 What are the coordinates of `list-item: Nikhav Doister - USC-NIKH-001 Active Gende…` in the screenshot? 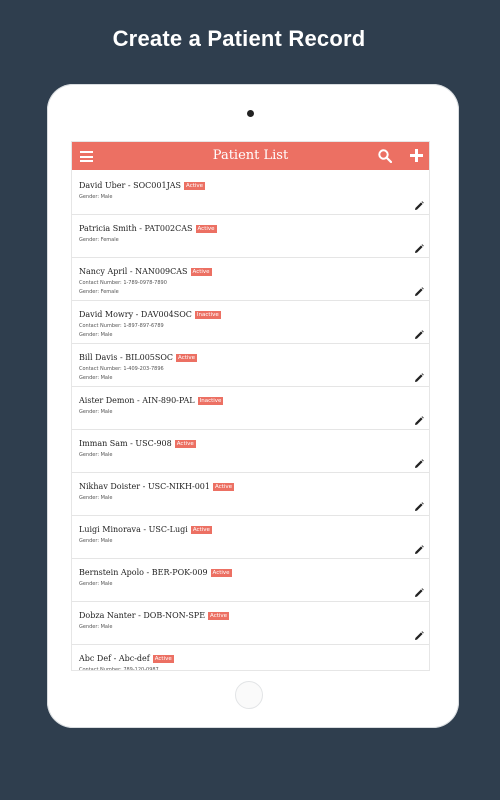 It's located at (250, 494).